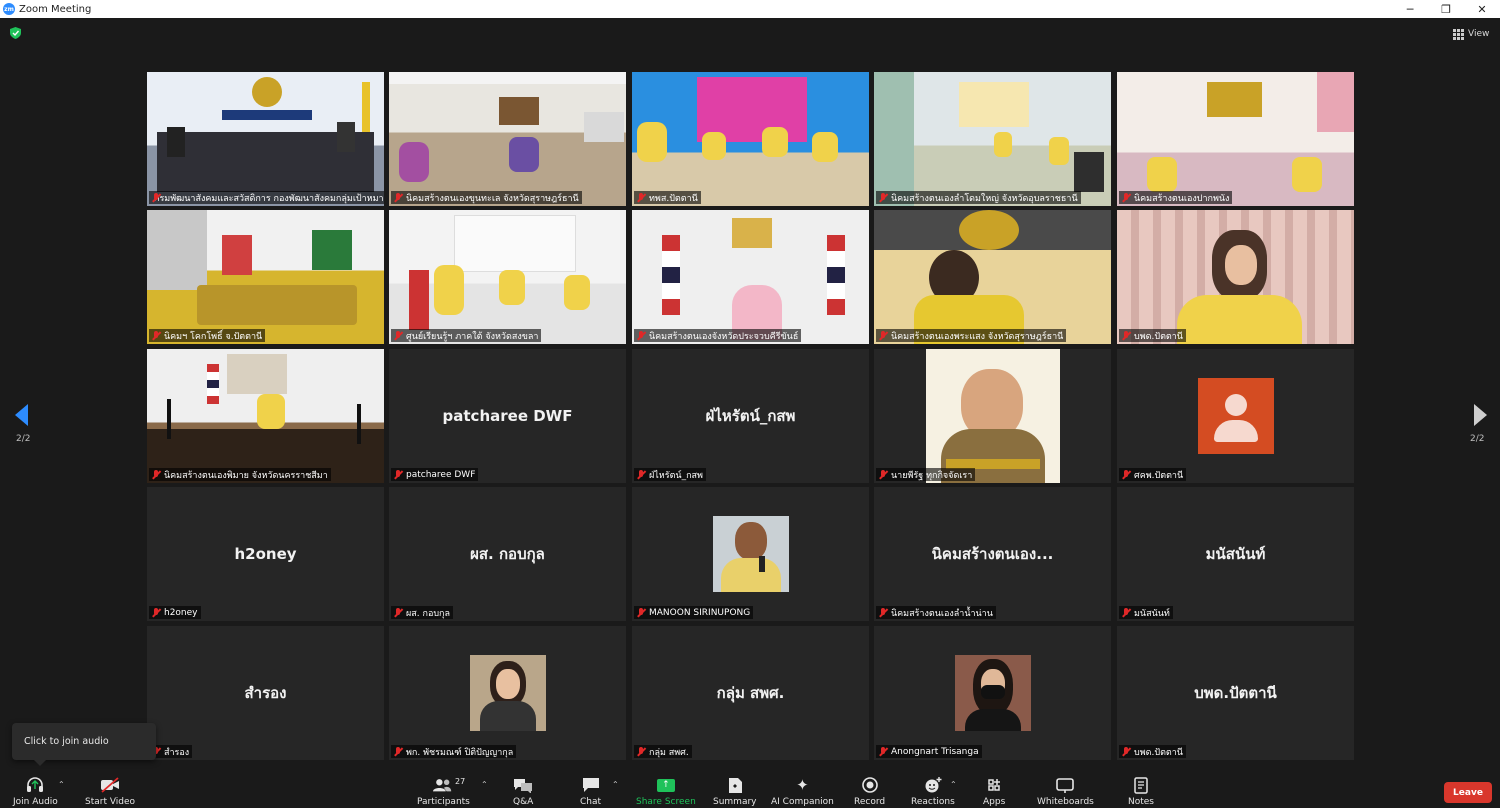 The height and width of the screenshot is (808, 1500). Describe the element at coordinates (15, 33) in the screenshot. I see `encryption-shield-icon` at that location.